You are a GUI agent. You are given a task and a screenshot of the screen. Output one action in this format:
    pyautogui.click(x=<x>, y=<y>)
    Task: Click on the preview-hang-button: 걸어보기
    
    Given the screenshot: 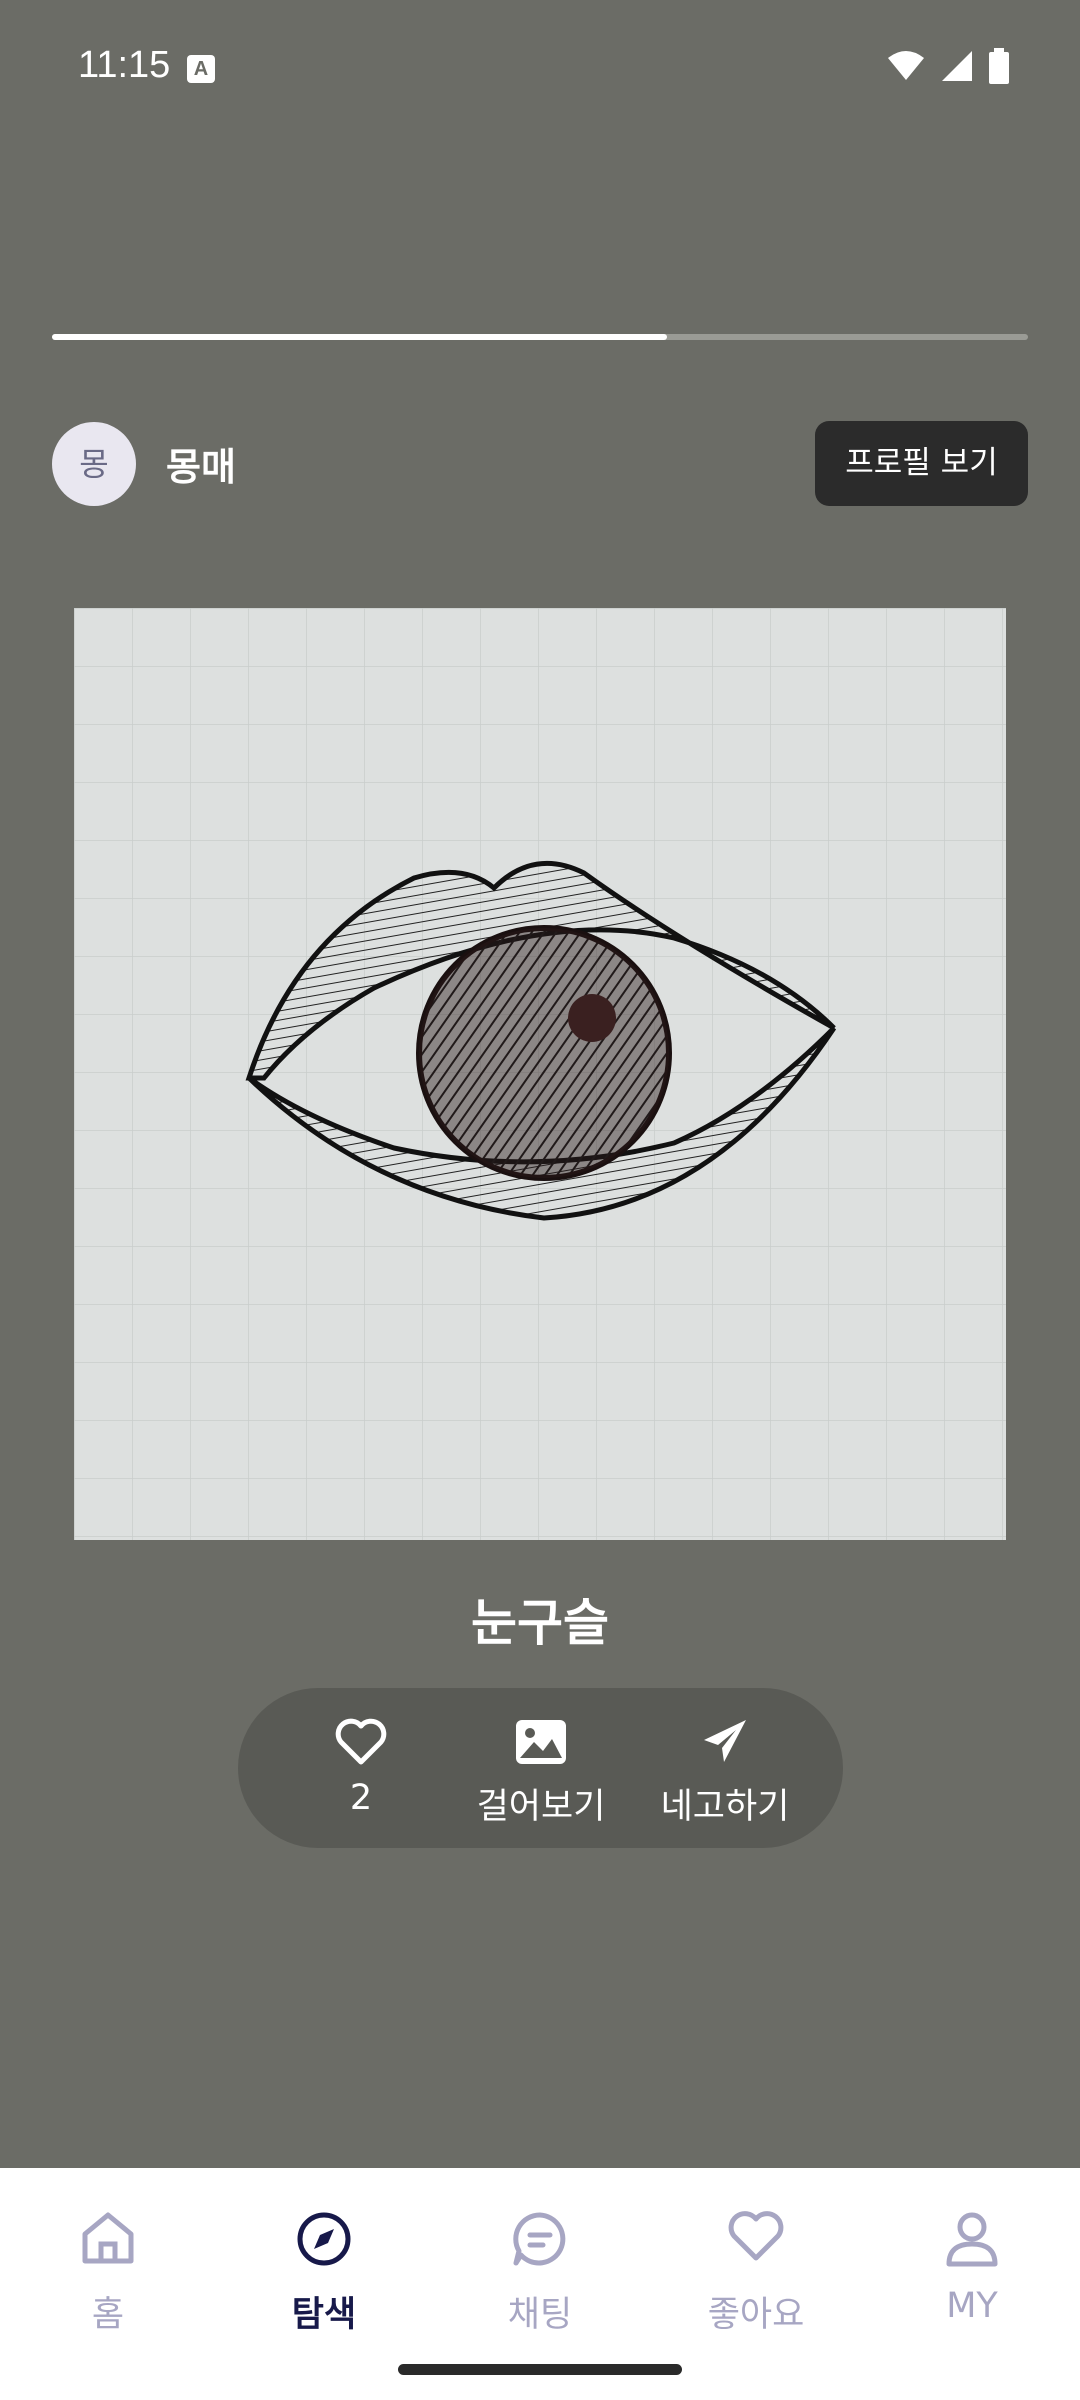 What is the action you would take?
    pyautogui.click(x=541, y=1768)
    